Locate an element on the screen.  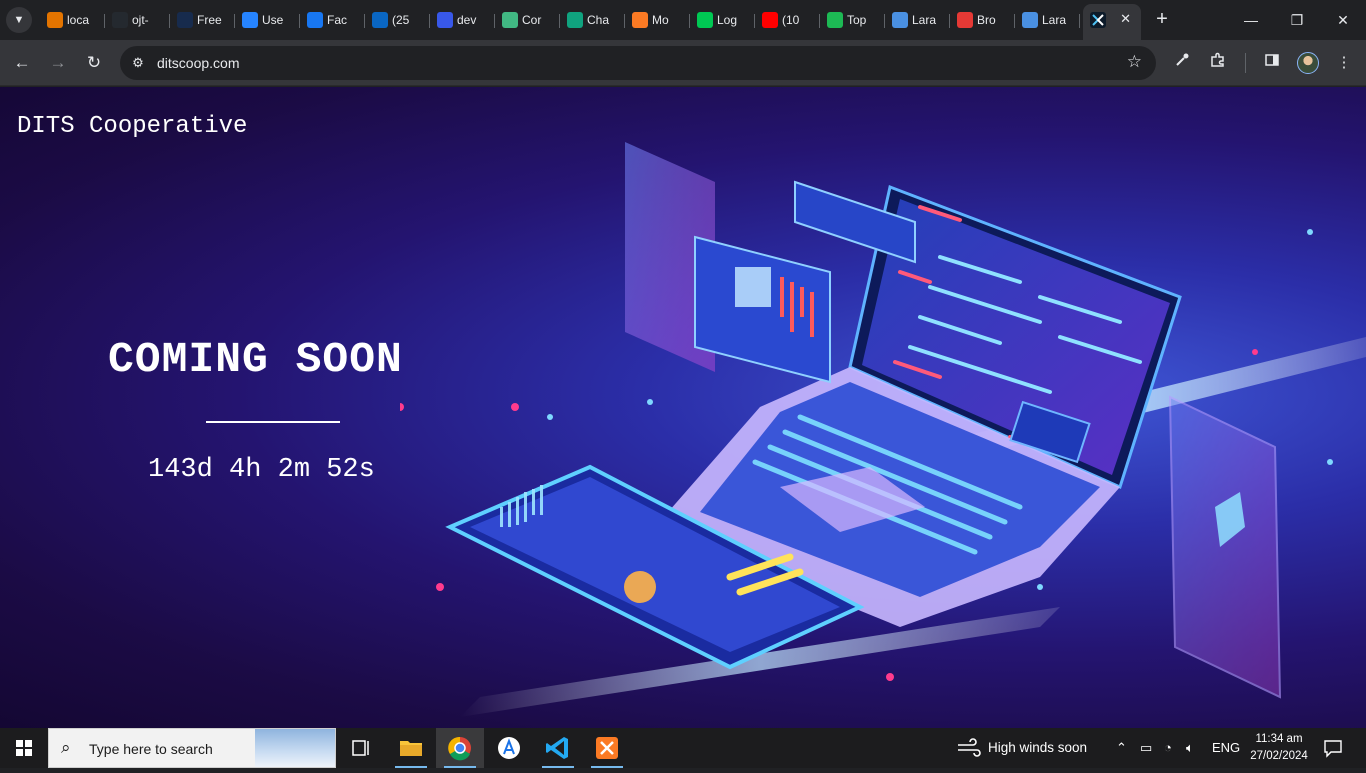
menu-kebab-icon: ⋮ is located at coordinates (1344, 63).